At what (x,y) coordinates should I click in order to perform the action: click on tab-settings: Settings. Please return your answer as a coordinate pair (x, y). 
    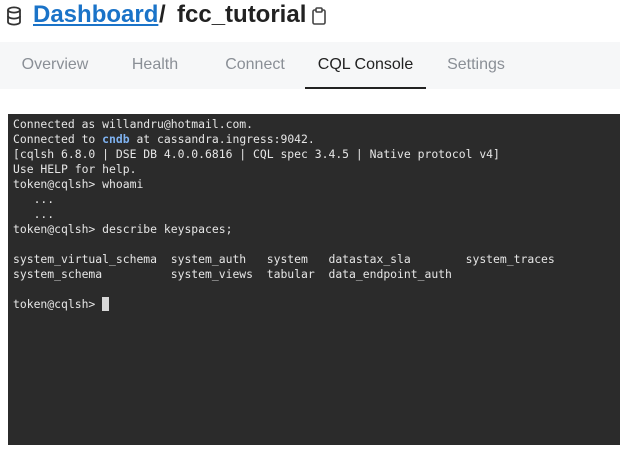
    Looking at the image, I should click on (476, 65).